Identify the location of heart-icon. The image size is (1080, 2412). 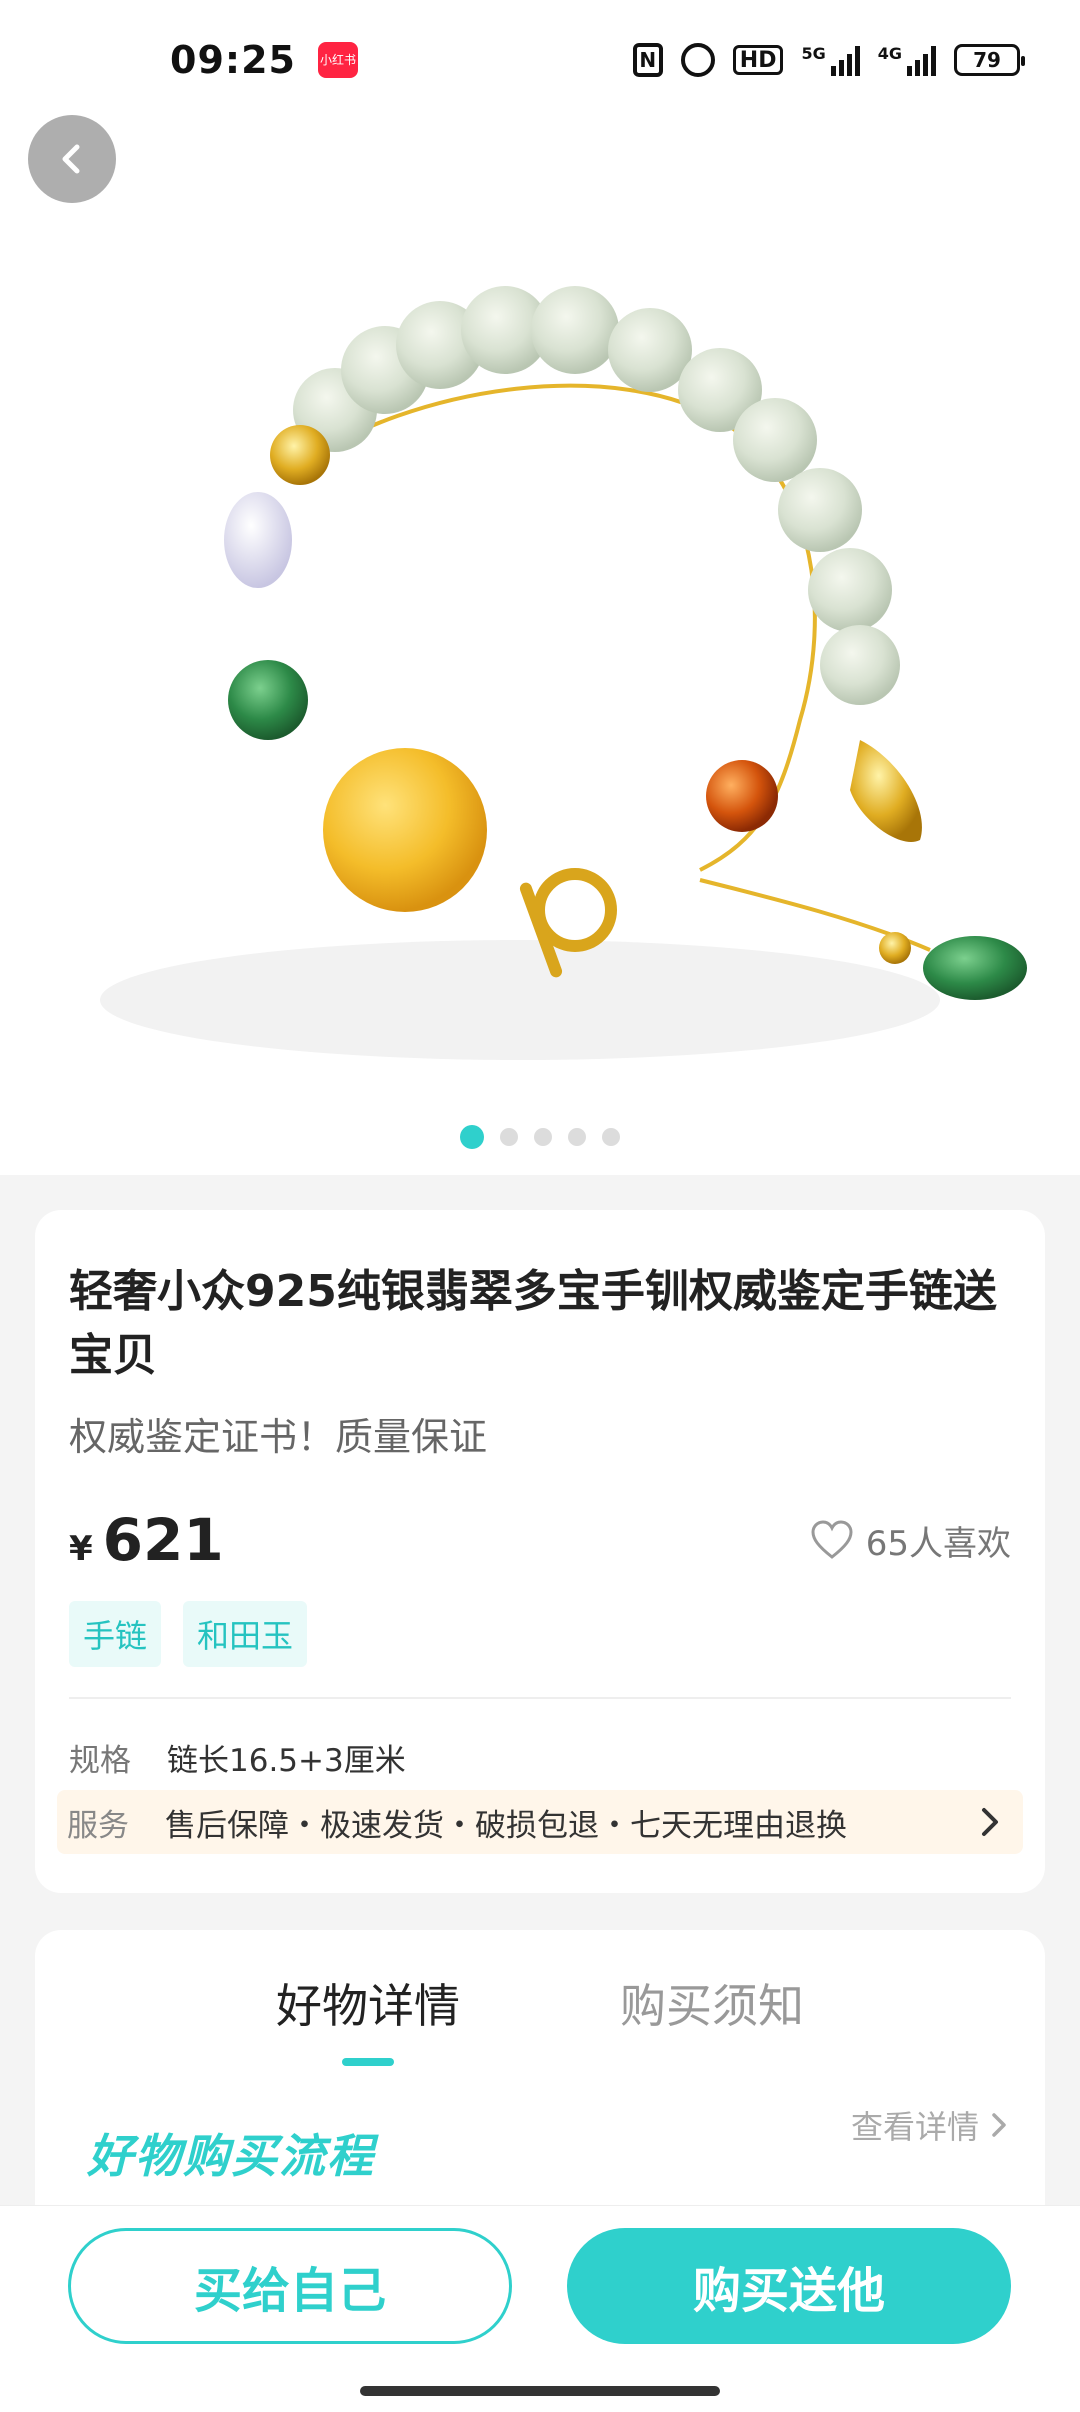
(832, 1539).